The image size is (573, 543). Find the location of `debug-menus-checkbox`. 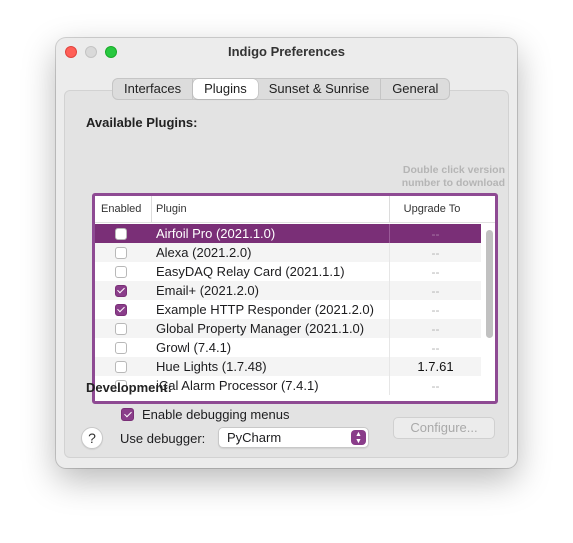

debug-menus-checkbox is located at coordinates (127, 414).